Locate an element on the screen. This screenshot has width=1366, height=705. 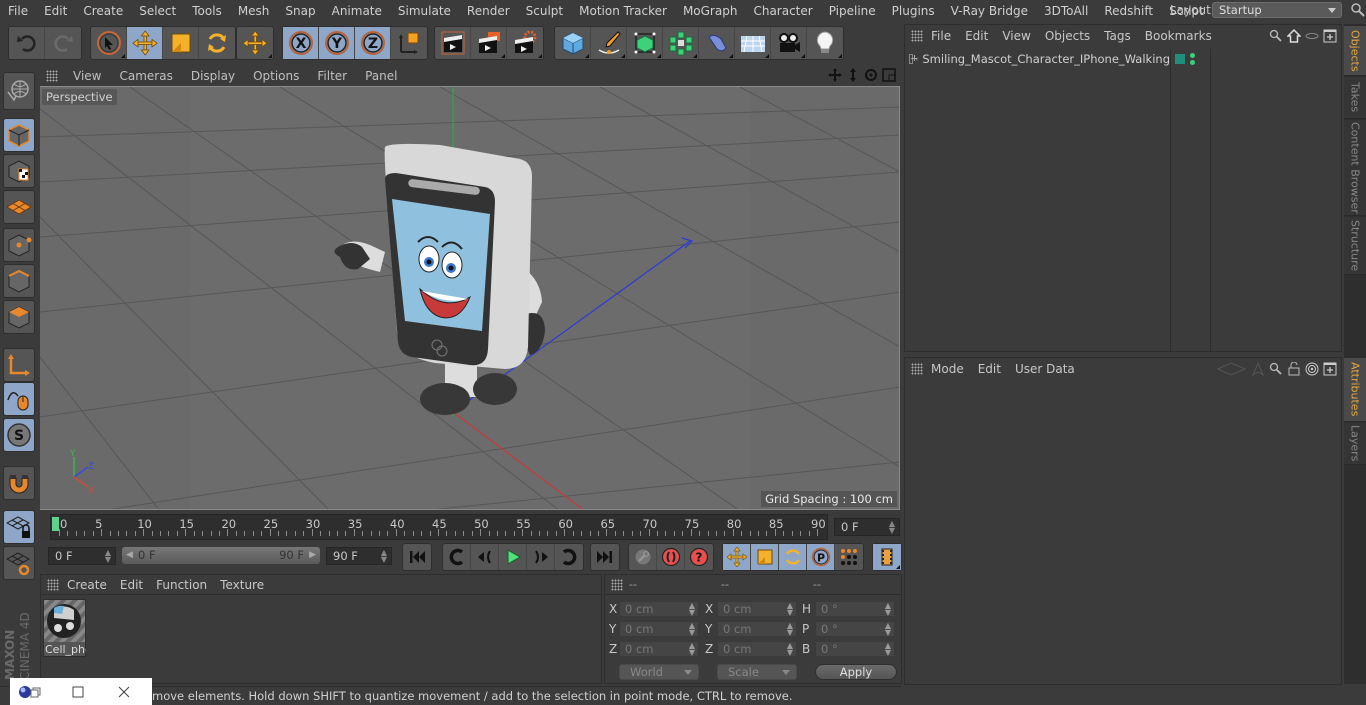
maximize-icon is located at coordinates (78, 692).